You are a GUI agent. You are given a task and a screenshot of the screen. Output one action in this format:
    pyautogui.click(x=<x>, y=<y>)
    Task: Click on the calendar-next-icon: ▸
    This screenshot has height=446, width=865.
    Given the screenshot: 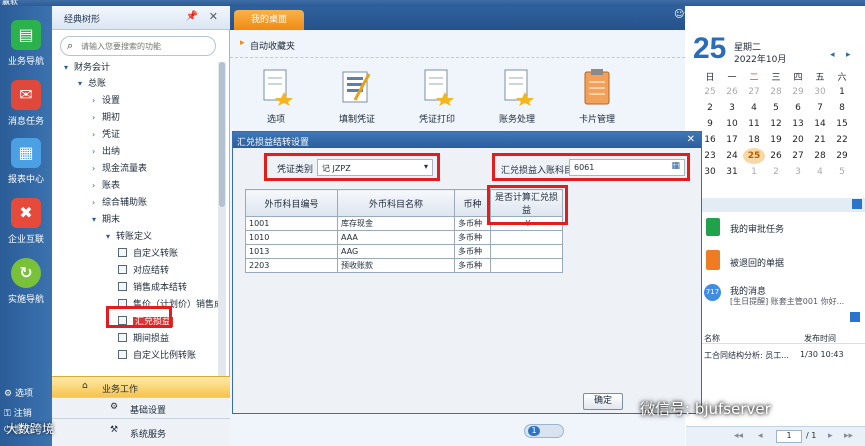 What is the action you would take?
    pyautogui.click(x=848, y=55)
    